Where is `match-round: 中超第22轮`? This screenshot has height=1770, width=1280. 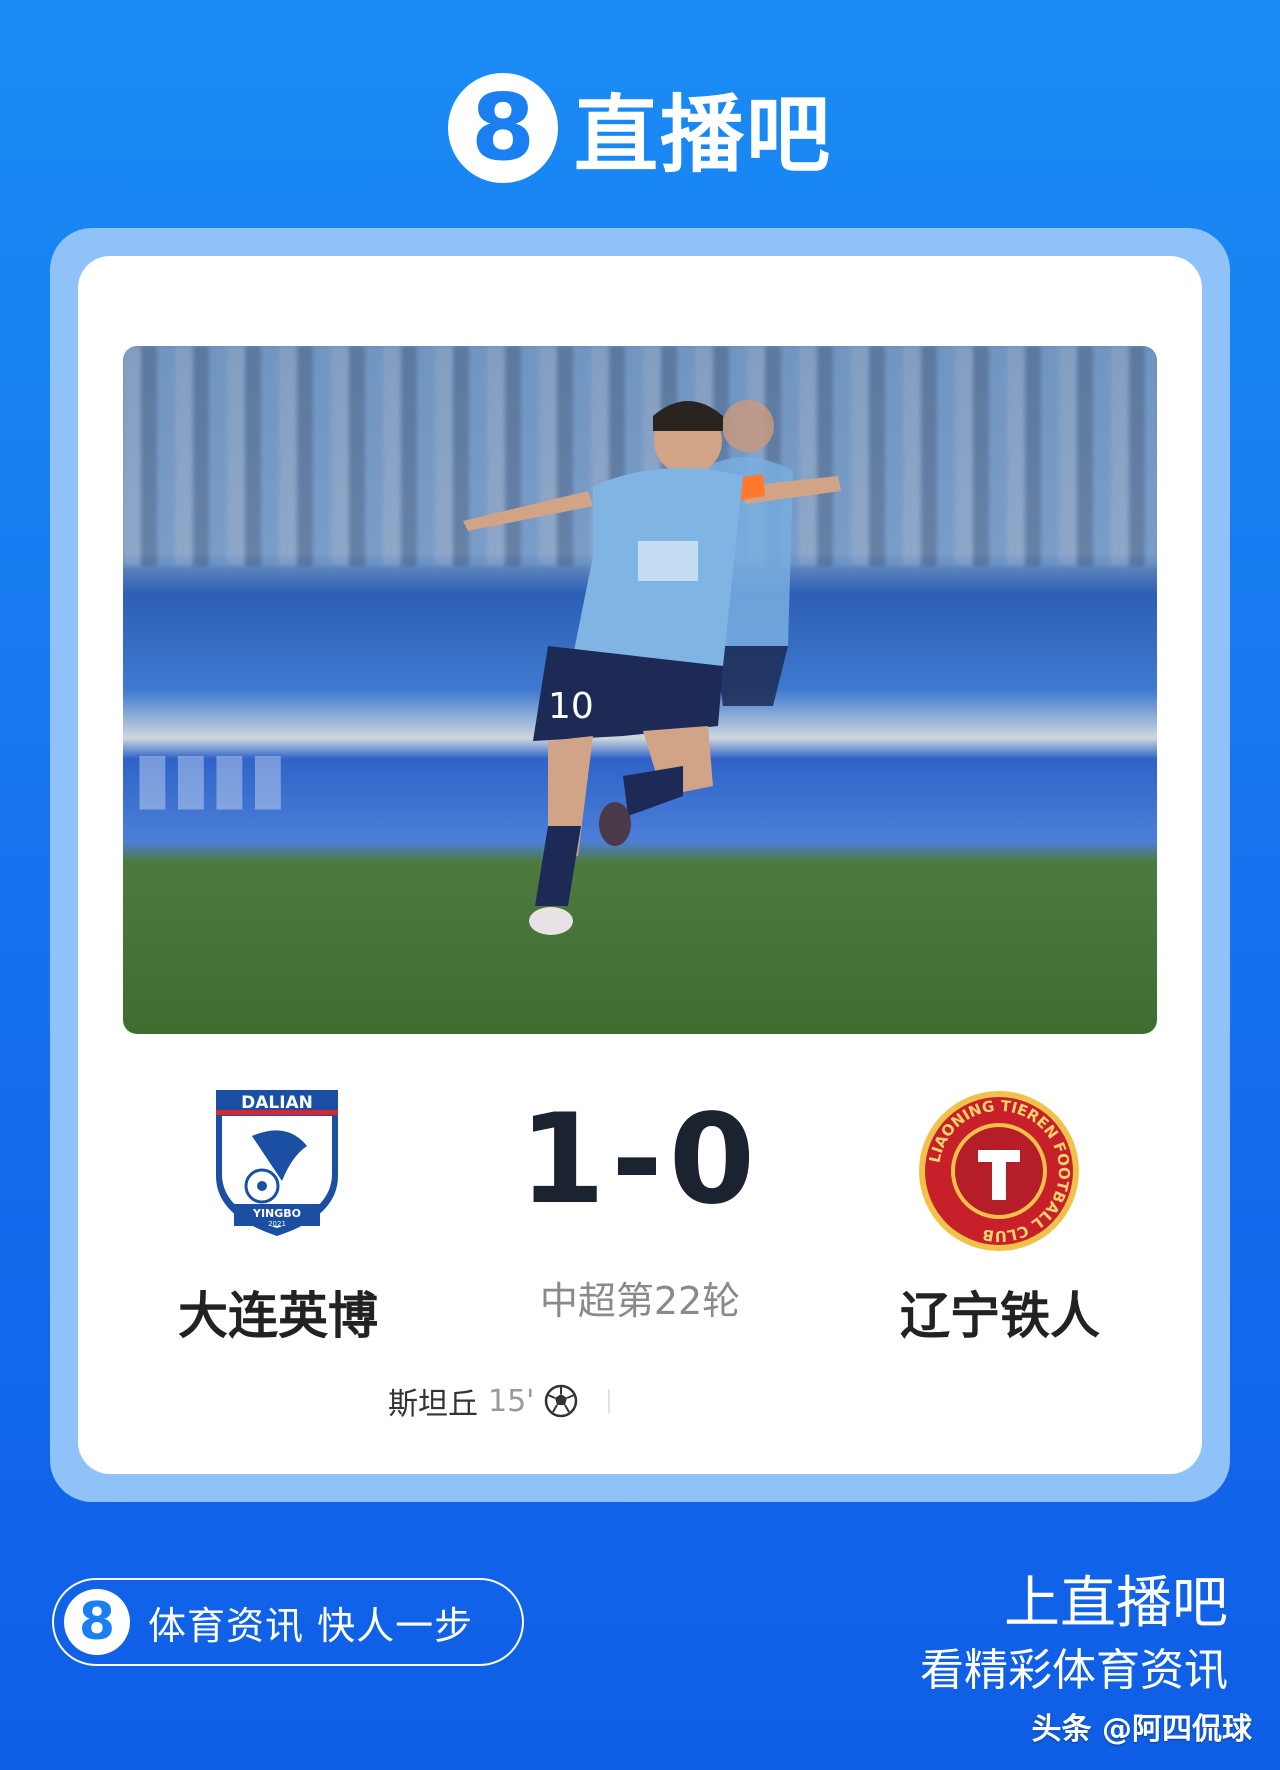
match-round: 中超第22轮 is located at coordinates (640, 1301).